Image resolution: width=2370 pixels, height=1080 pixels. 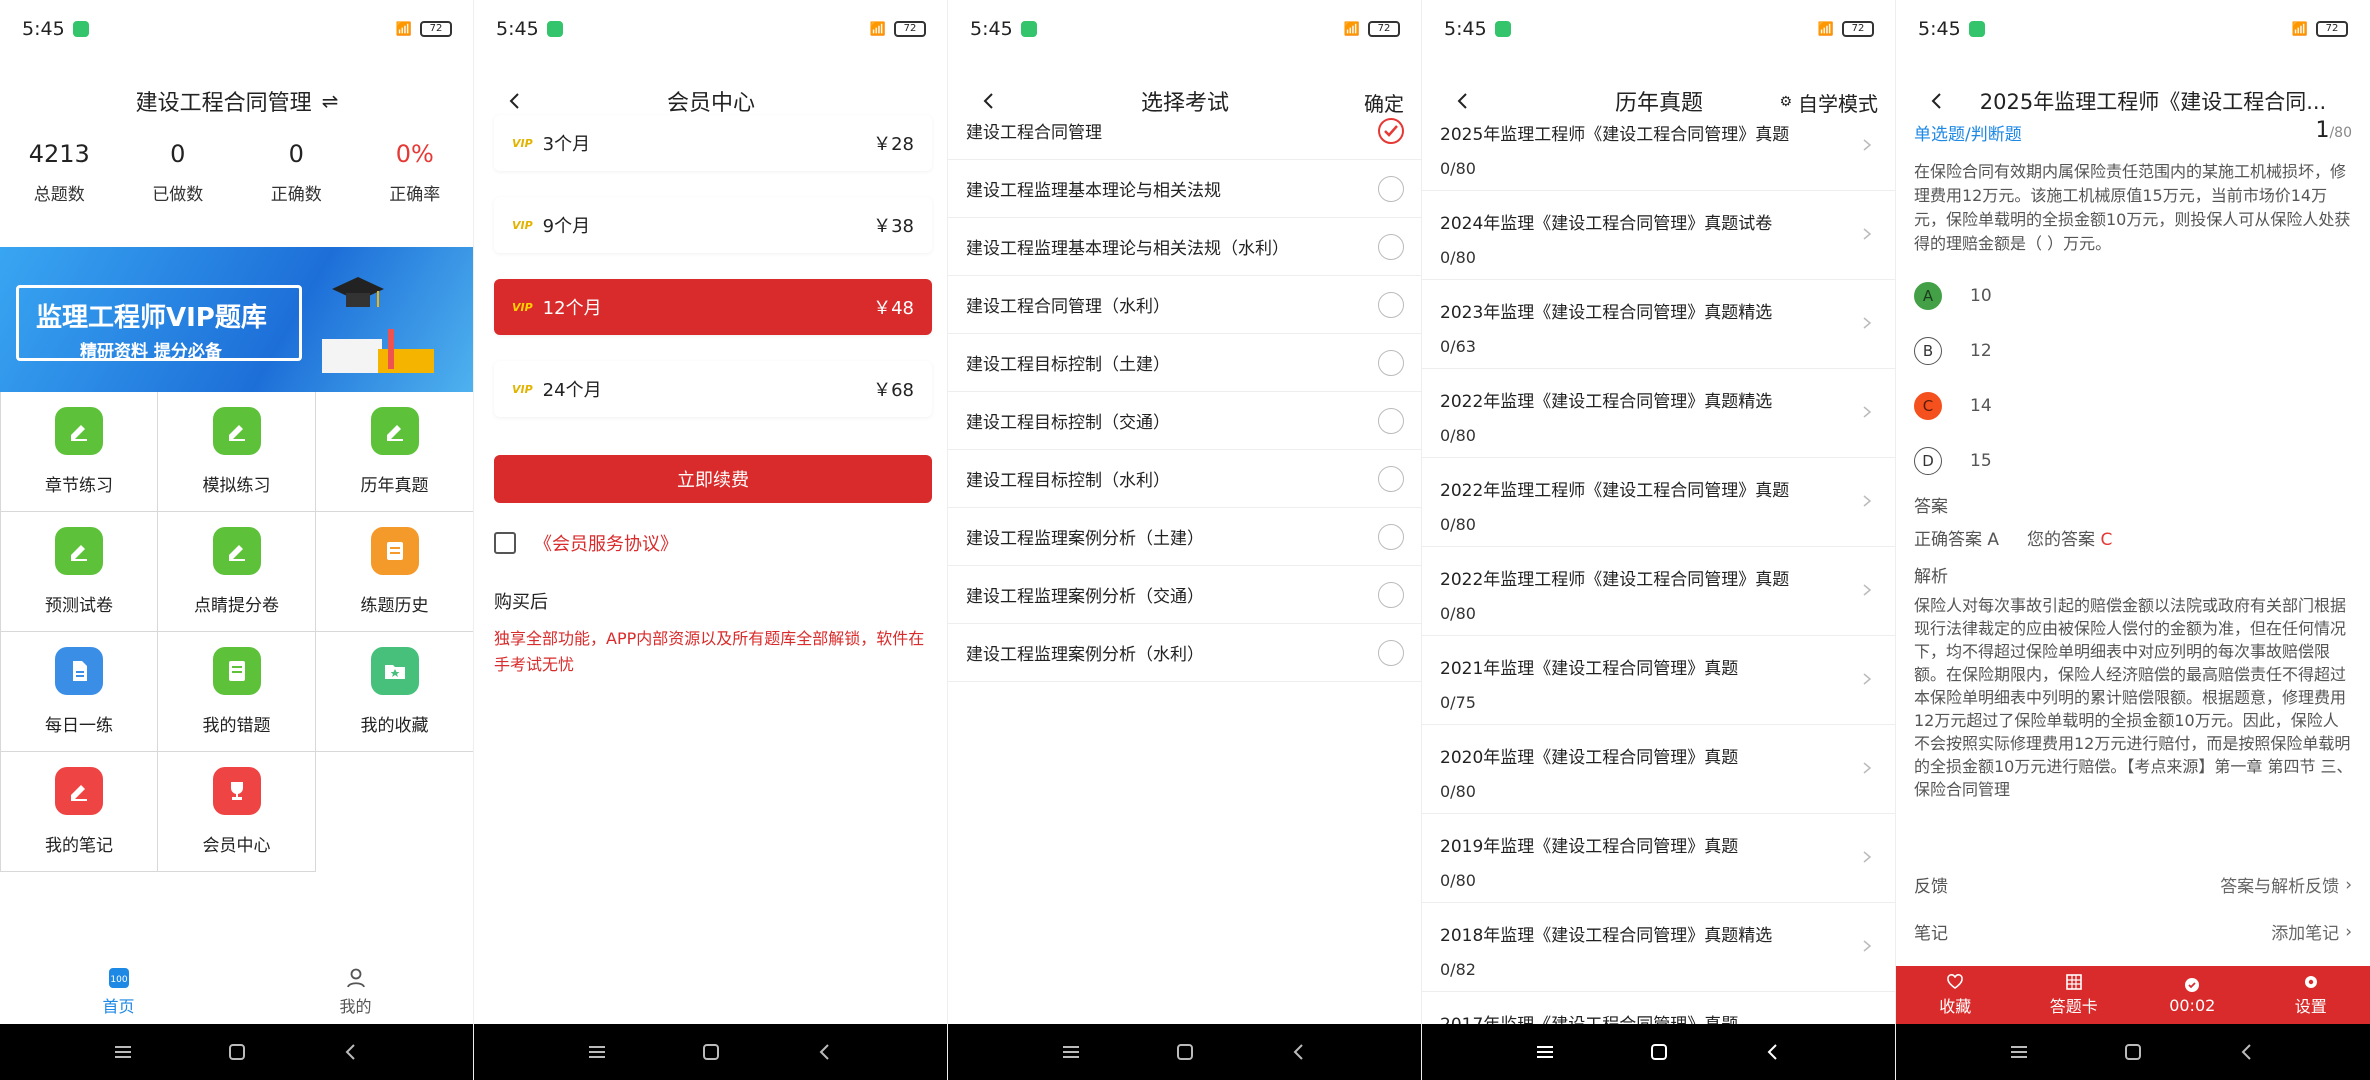 I want to click on status-bar: 5:45 📶 72, so click(x=710, y=29).